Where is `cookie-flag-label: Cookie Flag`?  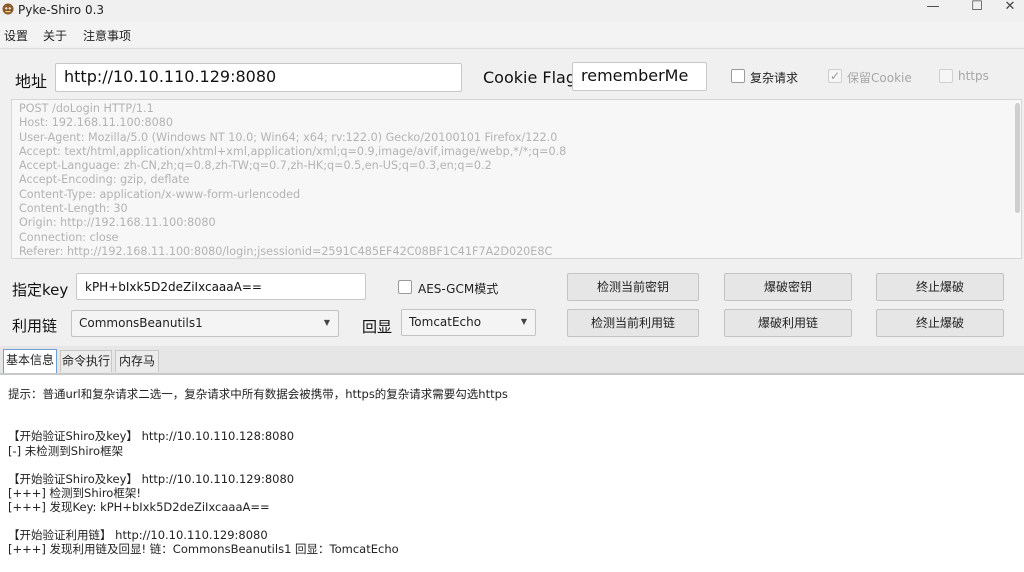
cookie-flag-label: Cookie Flag is located at coordinates (529, 77).